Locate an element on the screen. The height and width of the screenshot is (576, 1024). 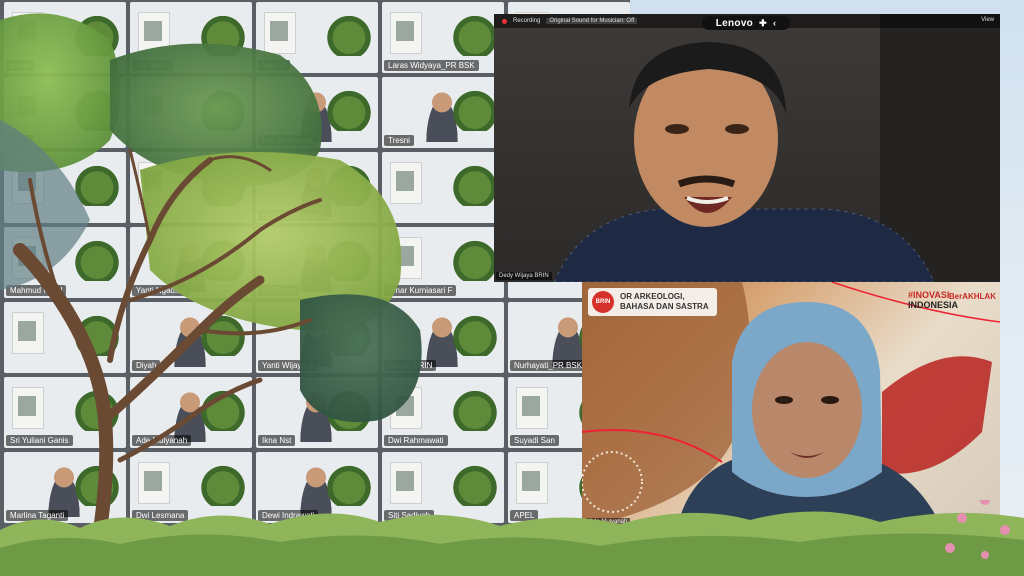
participant-name: Sri Yuliani Ganis is located at coordinates (39, 440).